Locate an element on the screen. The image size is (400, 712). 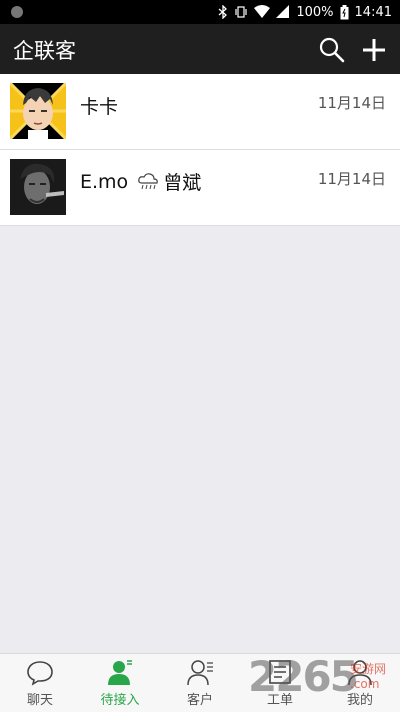
chat-bubble-icon is located at coordinates (40, 673).